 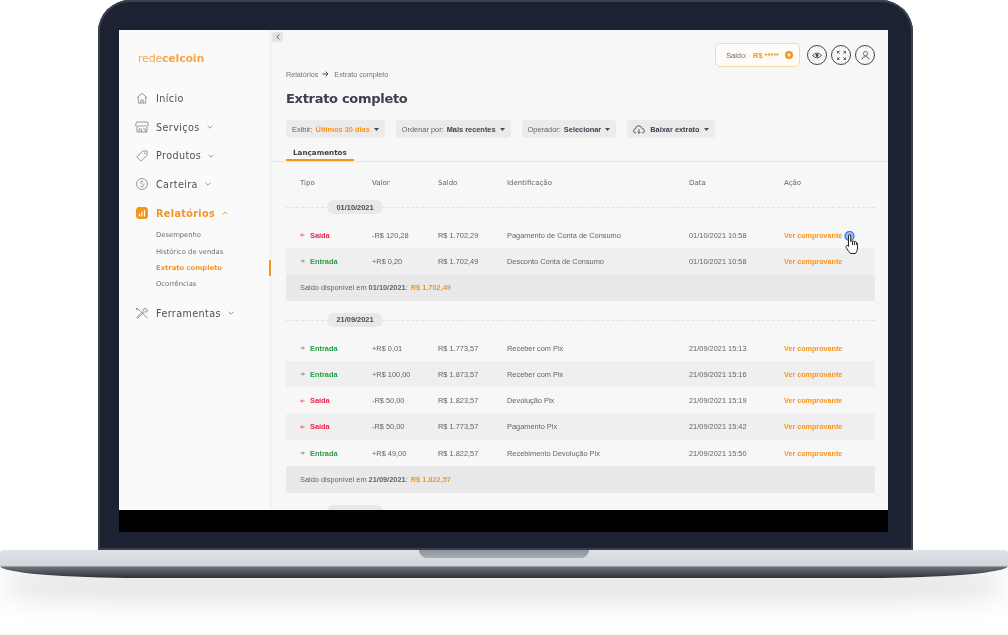 I want to click on storefront-icon, so click(x=142, y=127).